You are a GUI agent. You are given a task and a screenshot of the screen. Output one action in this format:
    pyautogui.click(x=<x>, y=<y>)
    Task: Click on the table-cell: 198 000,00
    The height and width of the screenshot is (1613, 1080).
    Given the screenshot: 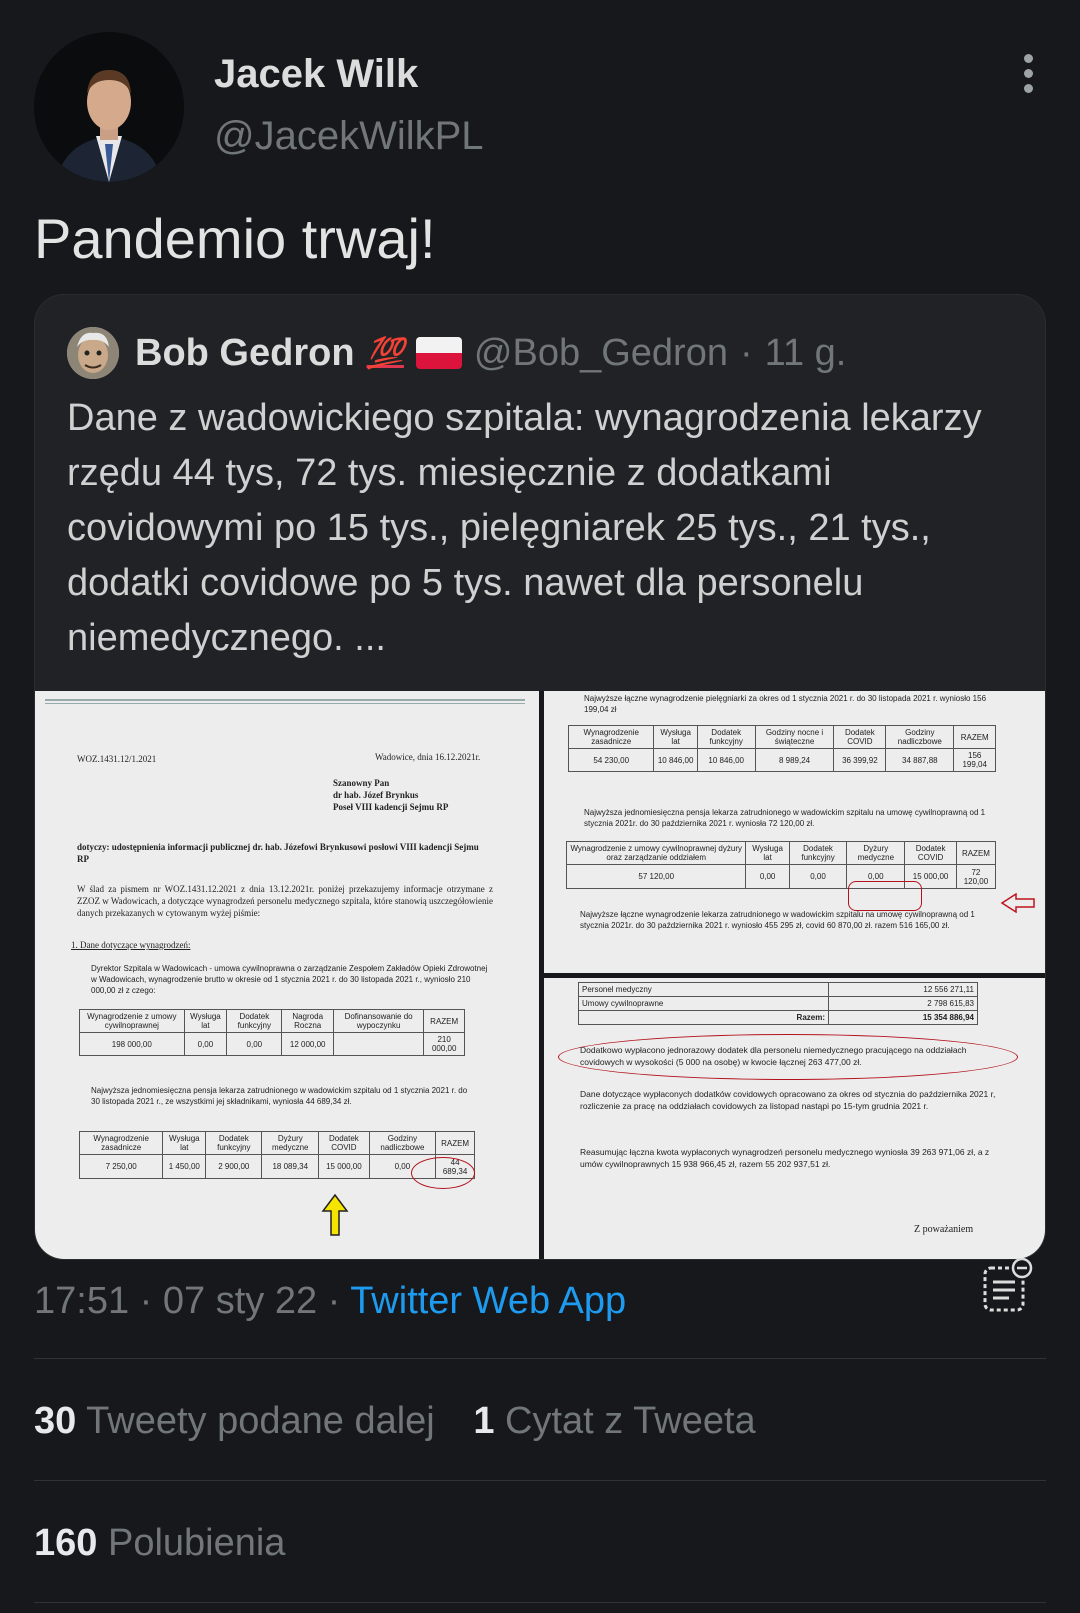 What is the action you would take?
    pyautogui.click(x=132, y=1044)
    